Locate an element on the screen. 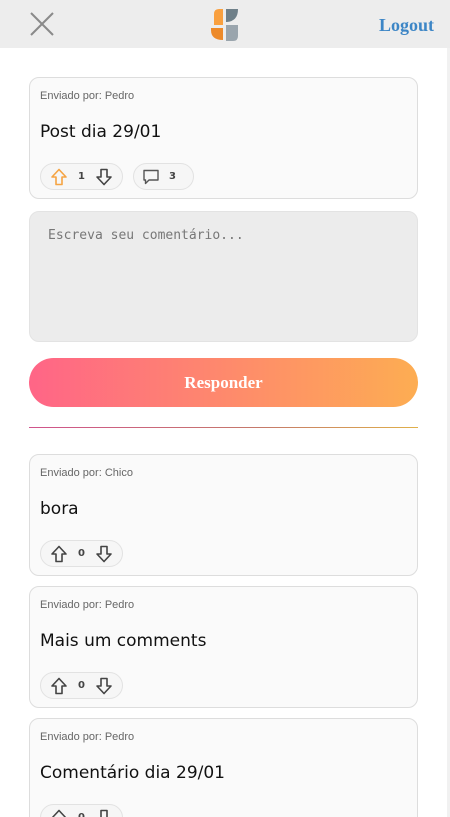  logout-button: Logout is located at coordinates (406, 25).